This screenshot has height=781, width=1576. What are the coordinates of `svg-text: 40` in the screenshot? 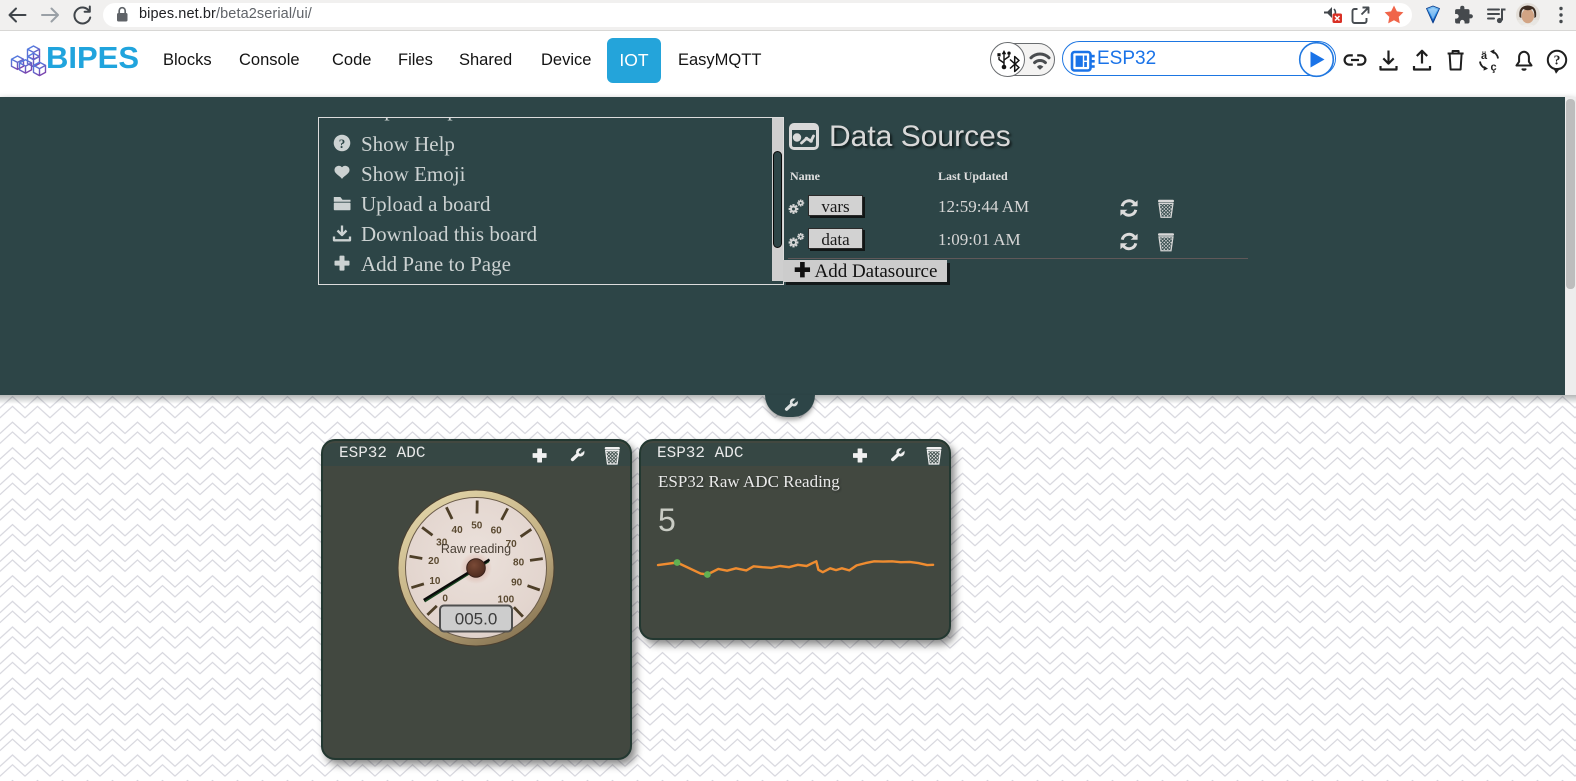 It's located at (458, 530).